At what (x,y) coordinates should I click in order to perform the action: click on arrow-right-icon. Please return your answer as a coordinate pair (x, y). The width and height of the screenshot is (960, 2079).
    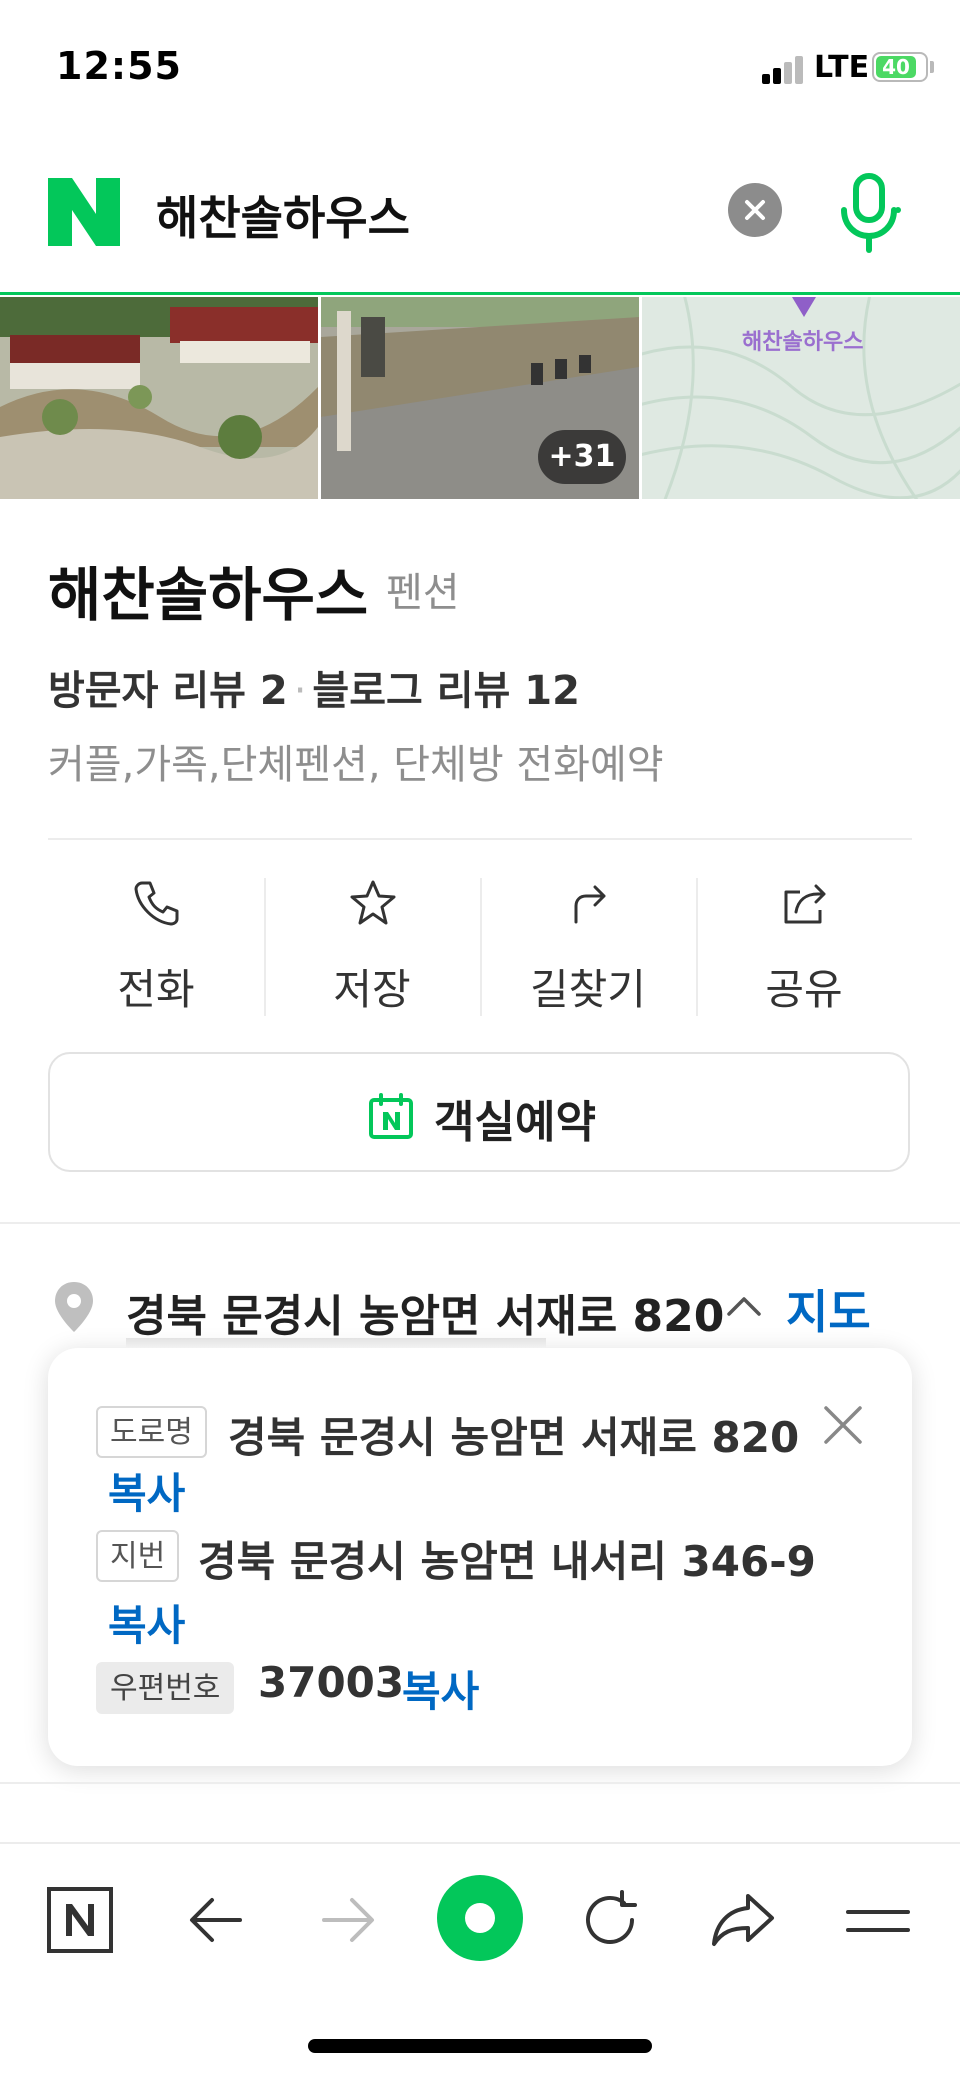
    Looking at the image, I should click on (348, 1920).